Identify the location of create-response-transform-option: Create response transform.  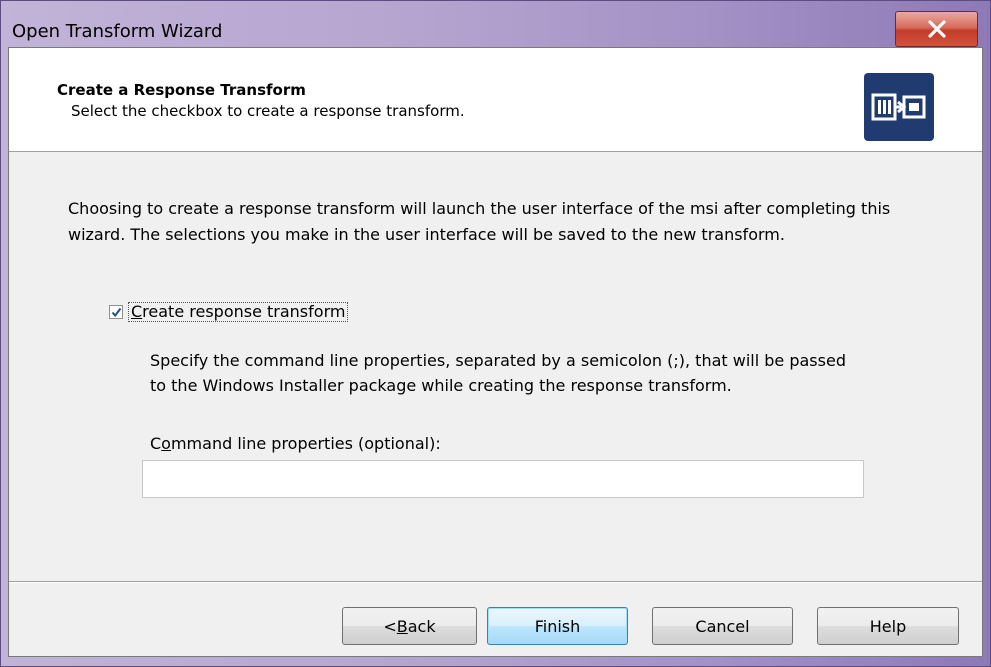
(229, 312).